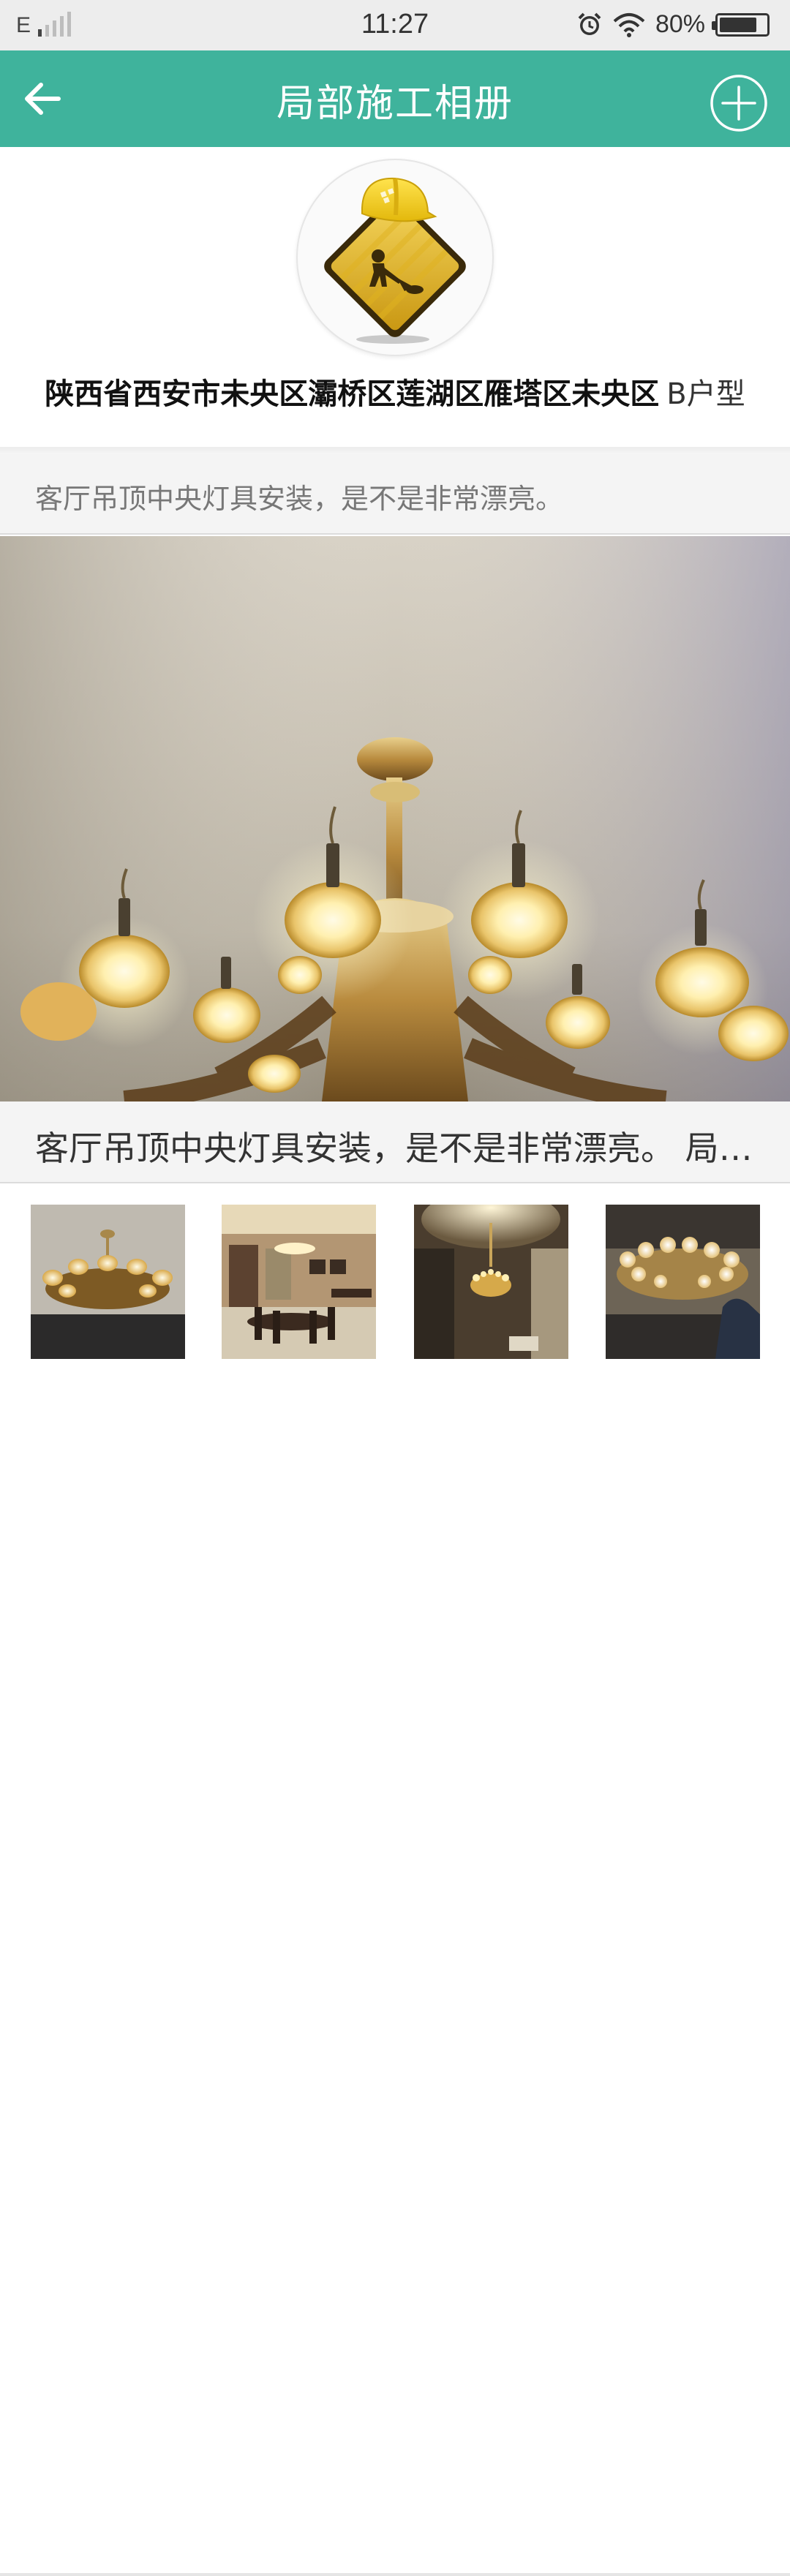  What do you see at coordinates (352, 394) in the screenshot?
I see `project-address: 陕西省西安市未央区灞桥区莲湖区雁塔区未央区` at bounding box center [352, 394].